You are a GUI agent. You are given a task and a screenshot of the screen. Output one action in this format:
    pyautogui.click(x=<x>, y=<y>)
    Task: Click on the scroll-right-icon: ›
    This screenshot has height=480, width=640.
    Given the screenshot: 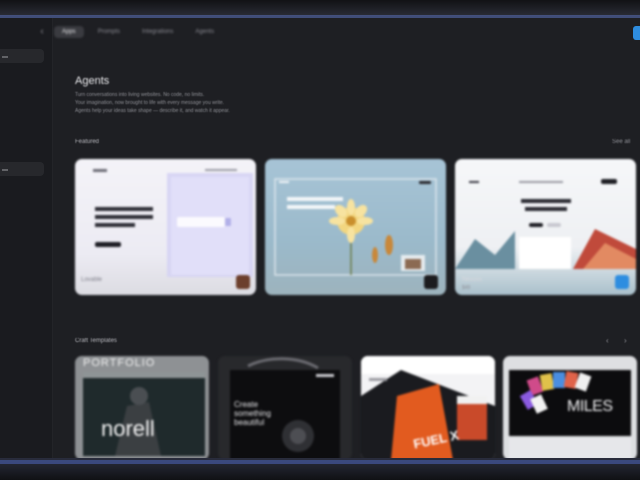 What is the action you would take?
    pyautogui.click(x=625, y=340)
    